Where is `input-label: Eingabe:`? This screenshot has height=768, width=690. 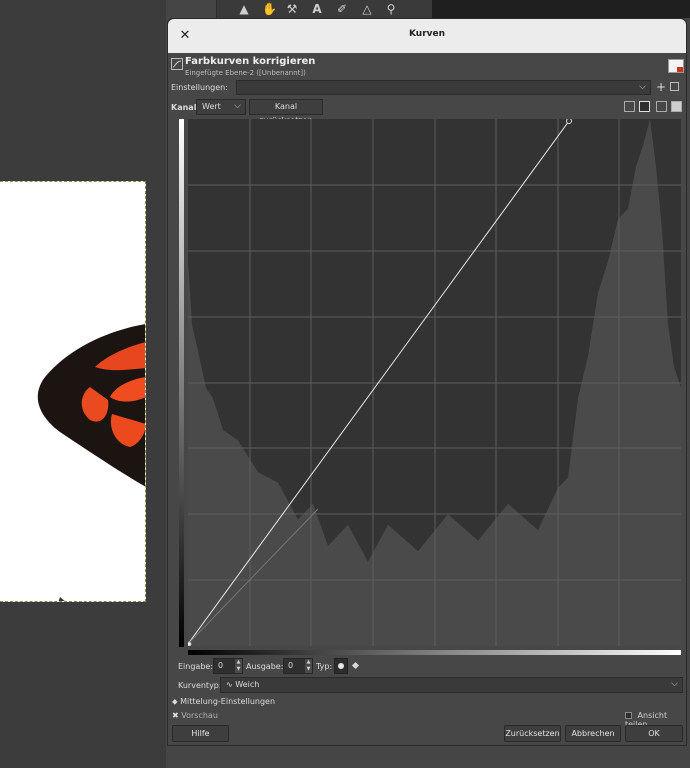
input-label: Eingabe: is located at coordinates (196, 666).